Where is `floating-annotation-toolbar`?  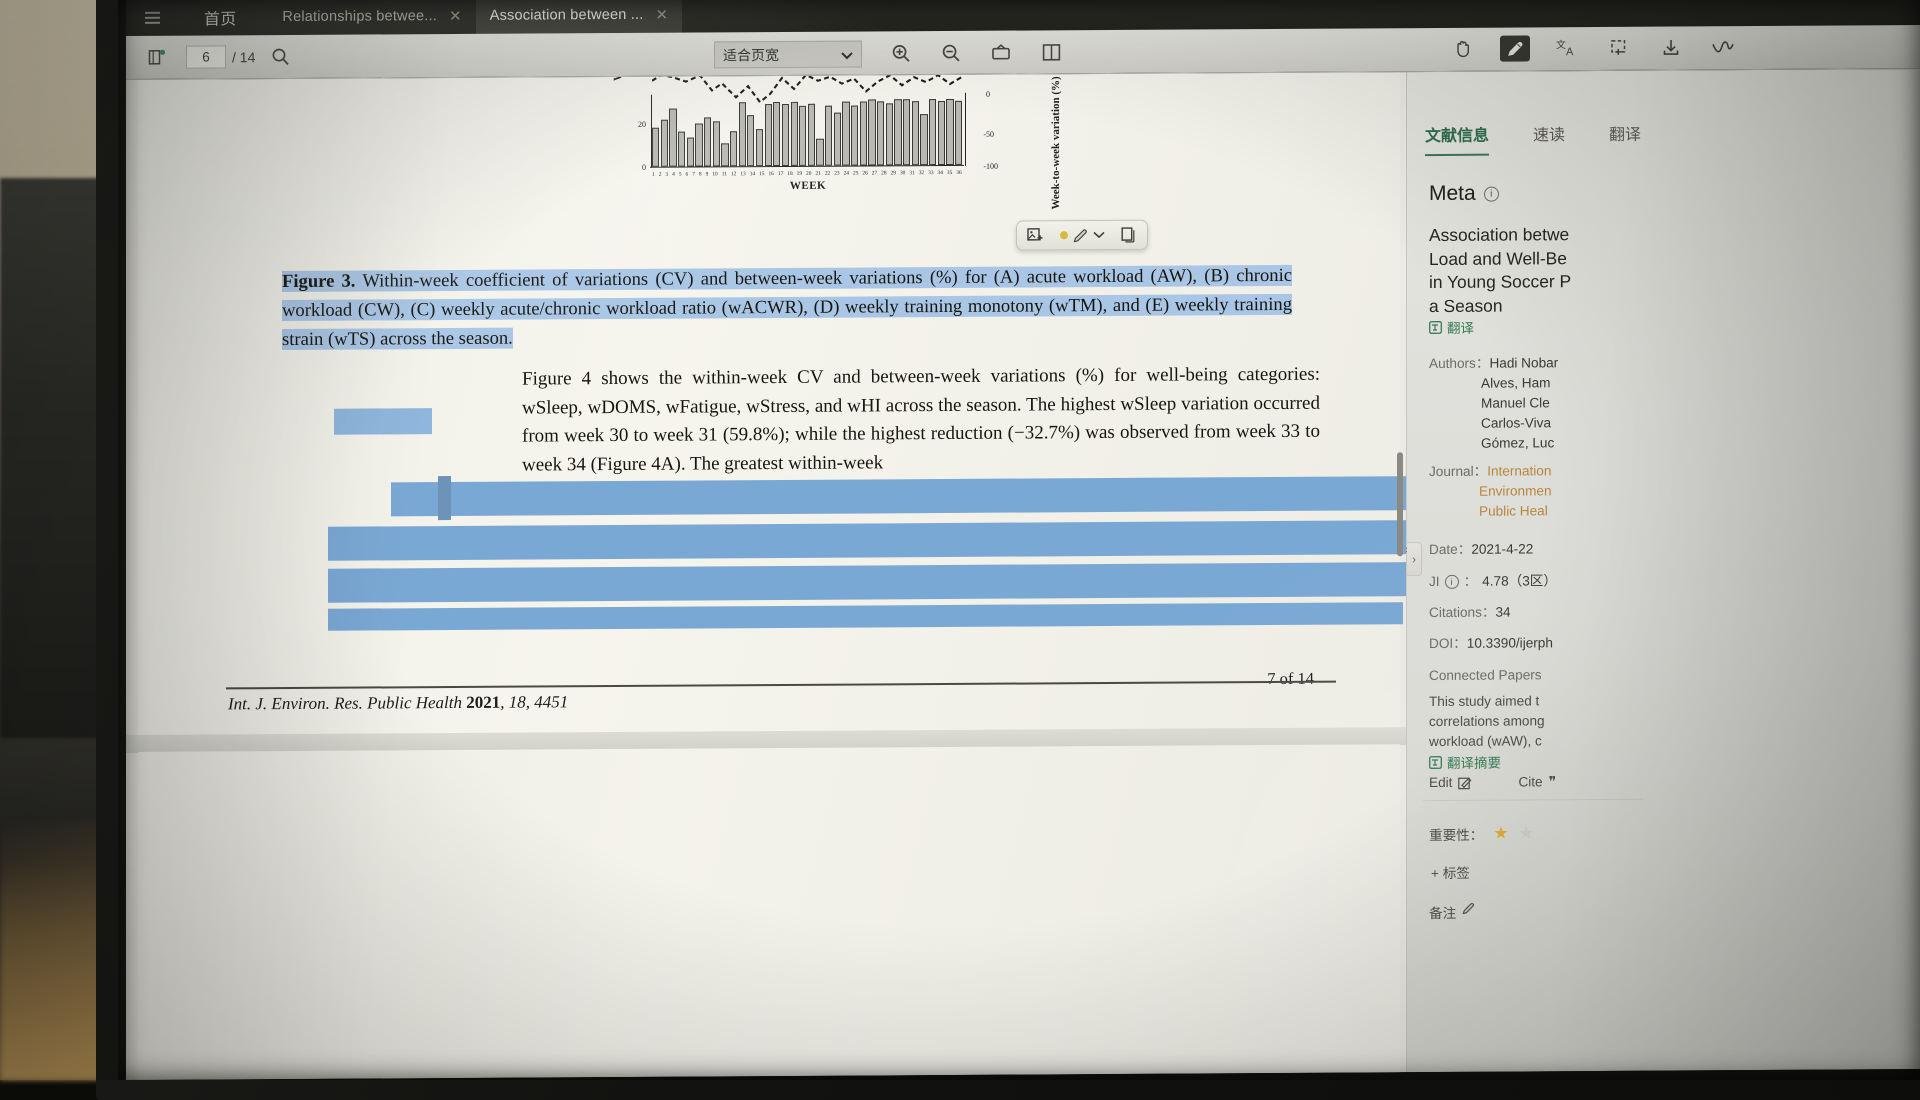
floating-annotation-toolbar is located at coordinates (1082, 235).